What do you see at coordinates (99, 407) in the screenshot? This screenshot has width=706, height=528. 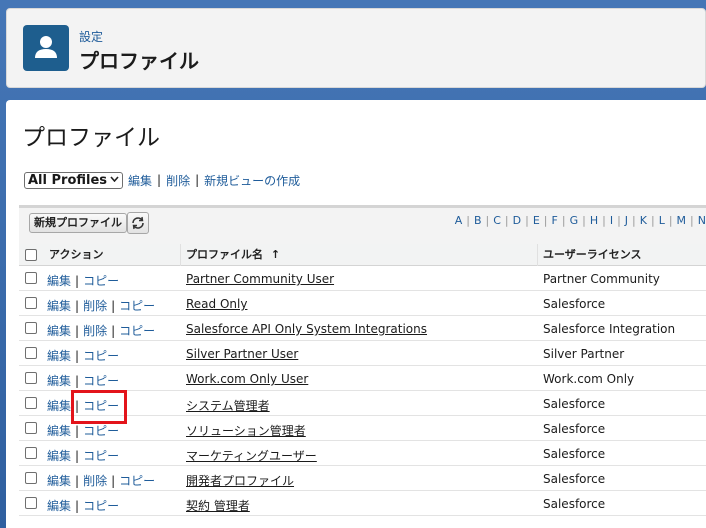 I see `highlight-box` at bounding box center [99, 407].